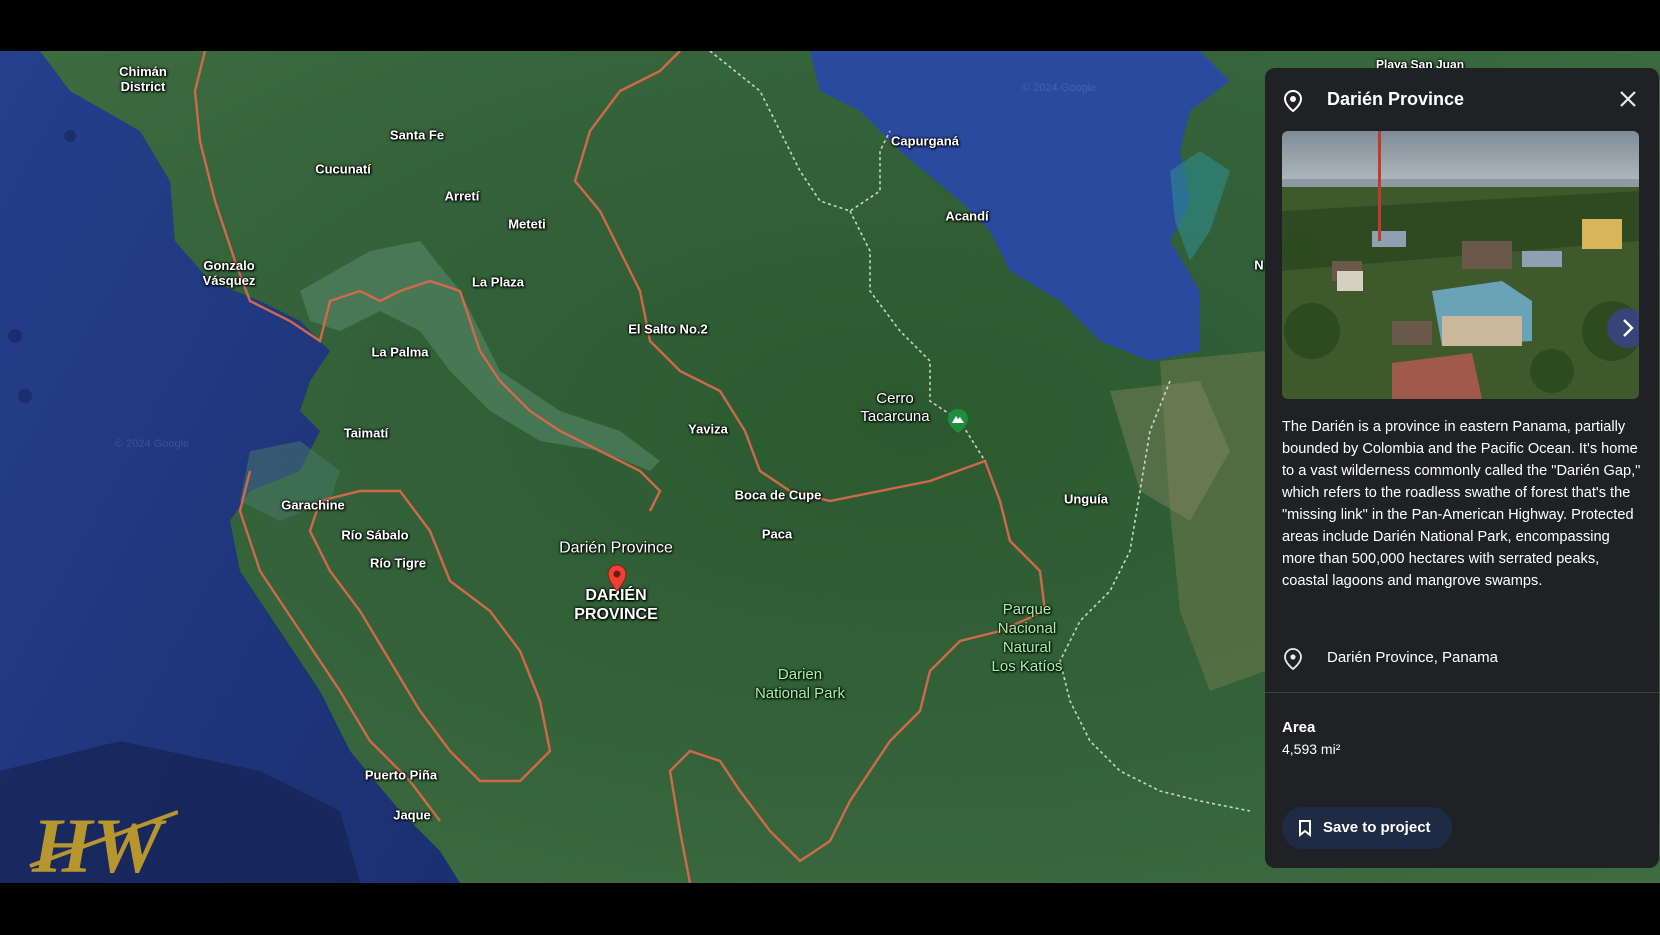 This screenshot has width=1660, height=935. I want to click on label-los-katios: Parque Nacional Natural Los Katíos, so click(1027, 638).